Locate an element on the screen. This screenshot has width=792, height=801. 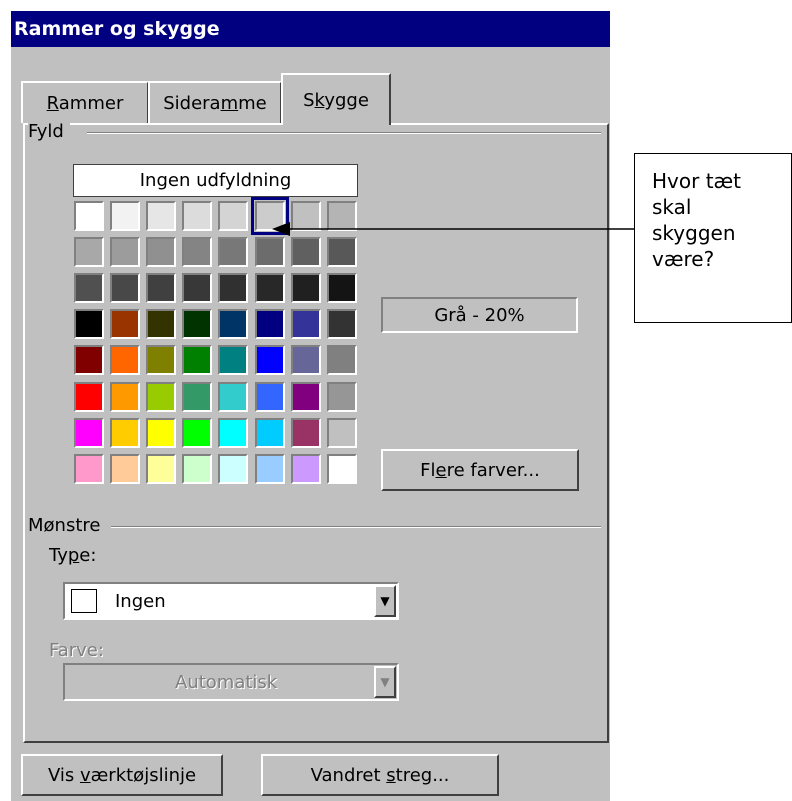
callout-arrow is located at coordinates (453, 229).